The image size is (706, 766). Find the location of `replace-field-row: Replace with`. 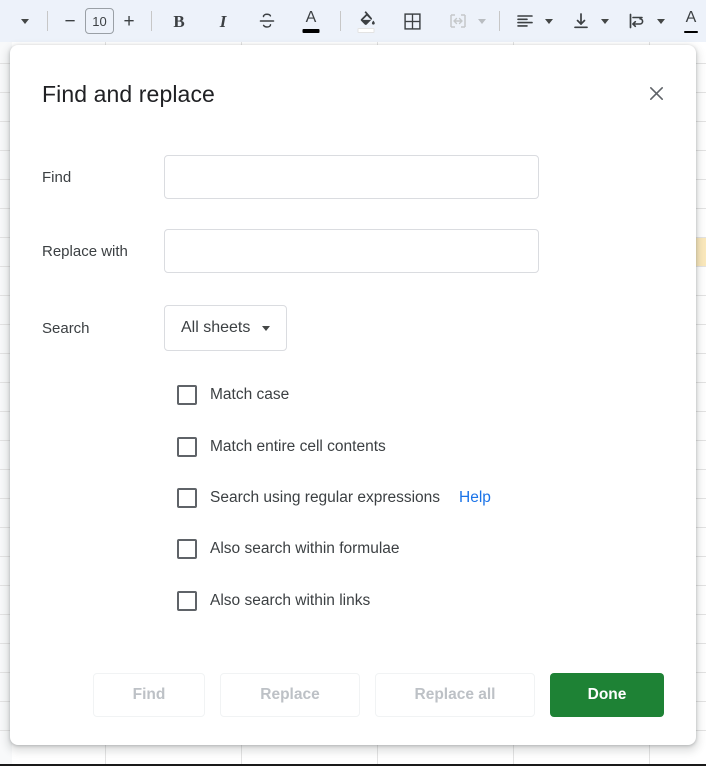

replace-field-row: Replace with is located at coordinates (290, 251).